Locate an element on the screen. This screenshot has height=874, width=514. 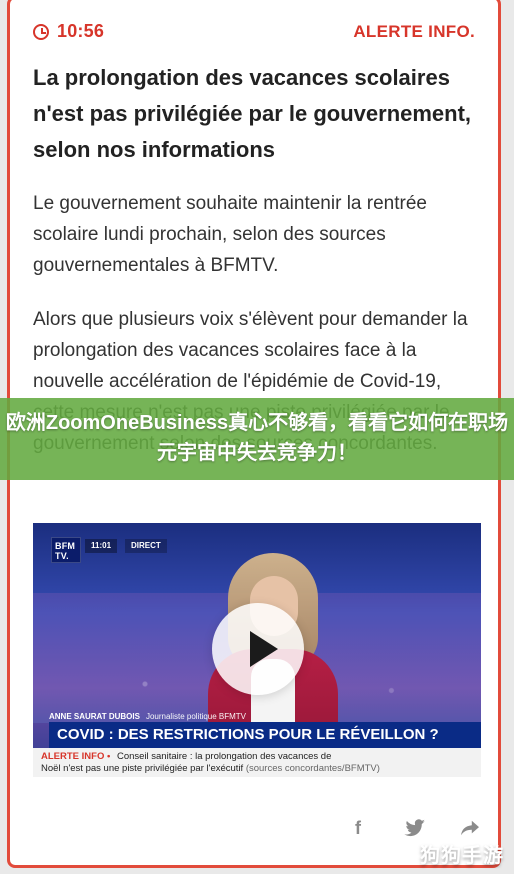
presenter-name: ANNE SAURAT DUBOIS is located at coordinates (94, 716).